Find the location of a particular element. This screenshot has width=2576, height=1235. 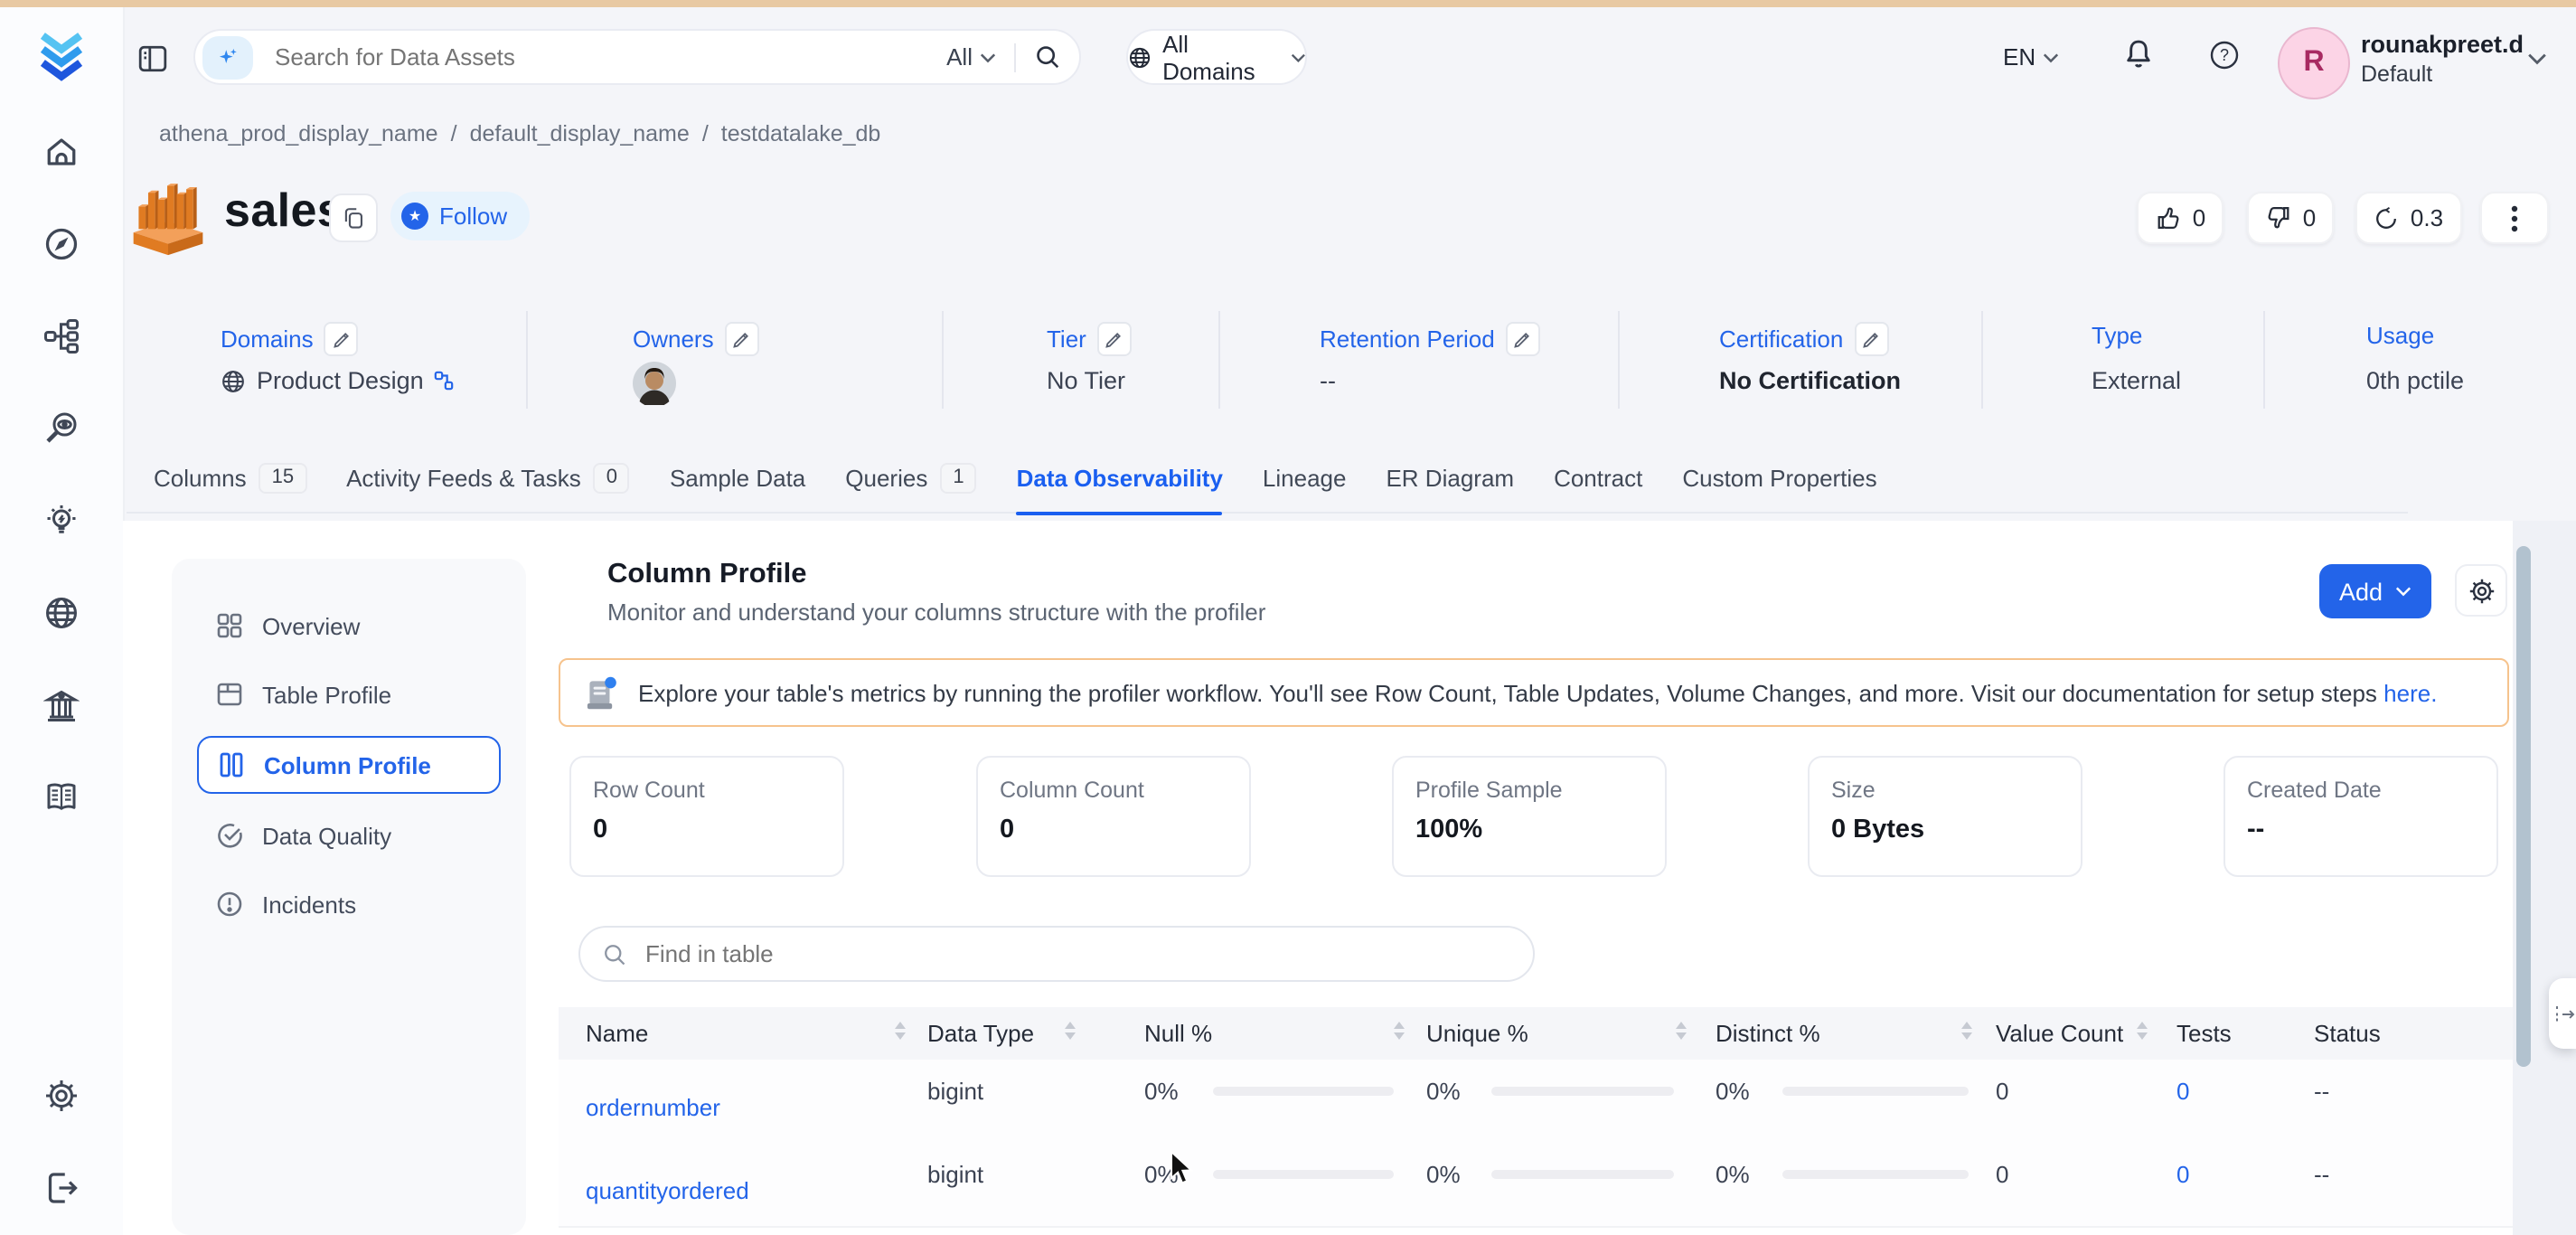

observability-icon is located at coordinates (62, 428).